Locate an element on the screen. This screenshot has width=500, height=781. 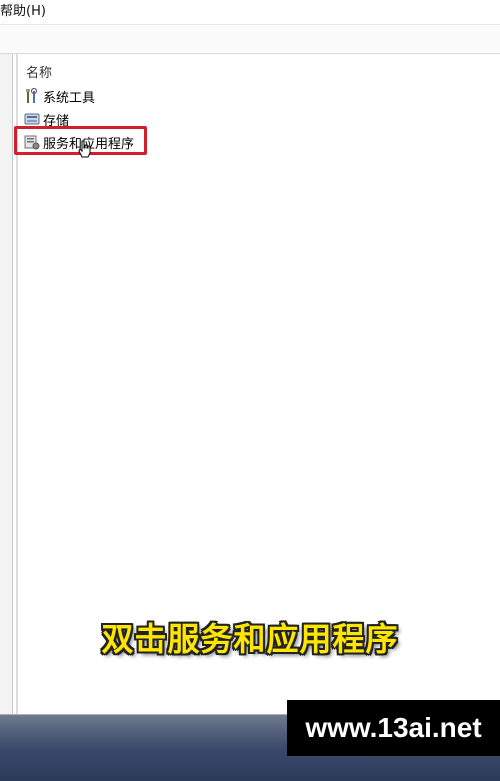
tools-icon is located at coordinates (32, 95).